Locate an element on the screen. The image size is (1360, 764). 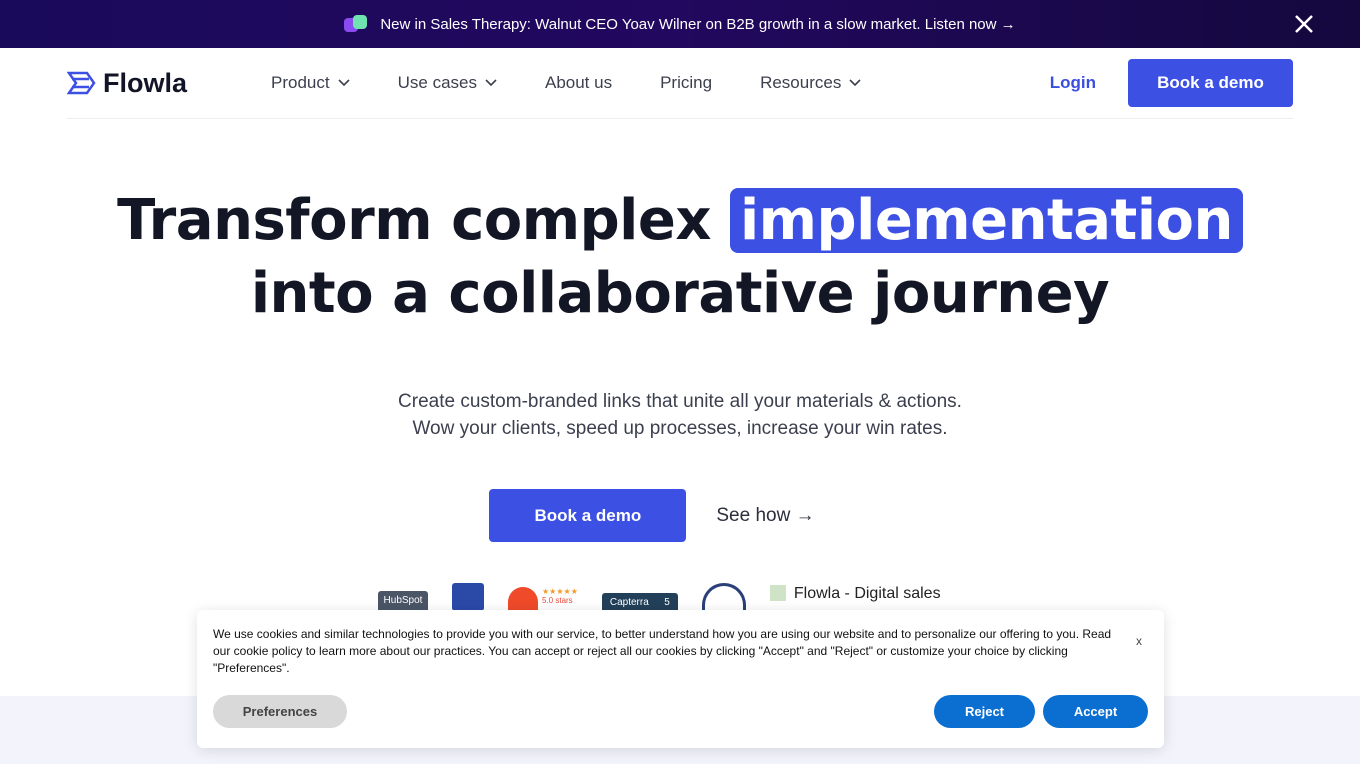
close-icon is located at coordinates (1304, 24).